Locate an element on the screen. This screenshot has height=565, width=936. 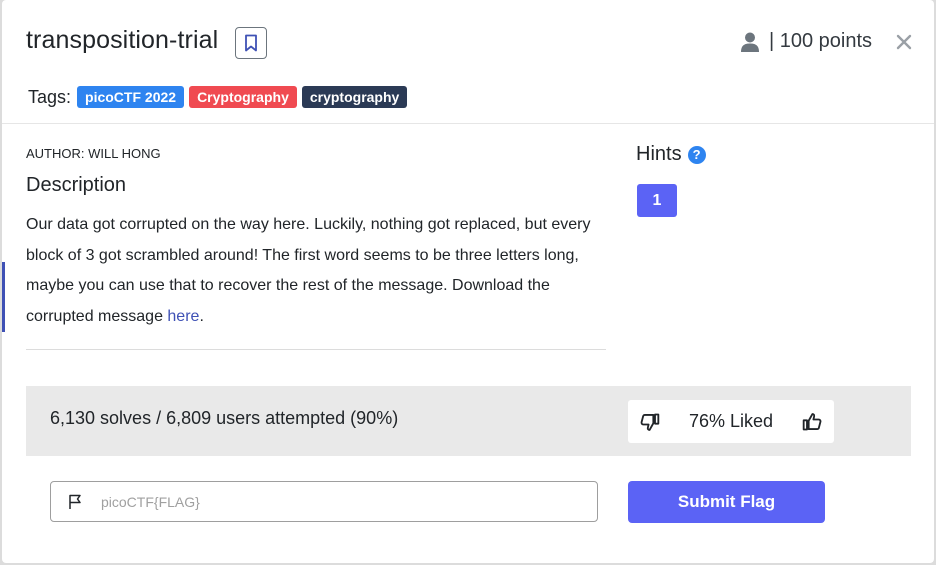
flag-input is located at coordinates (341, 501).